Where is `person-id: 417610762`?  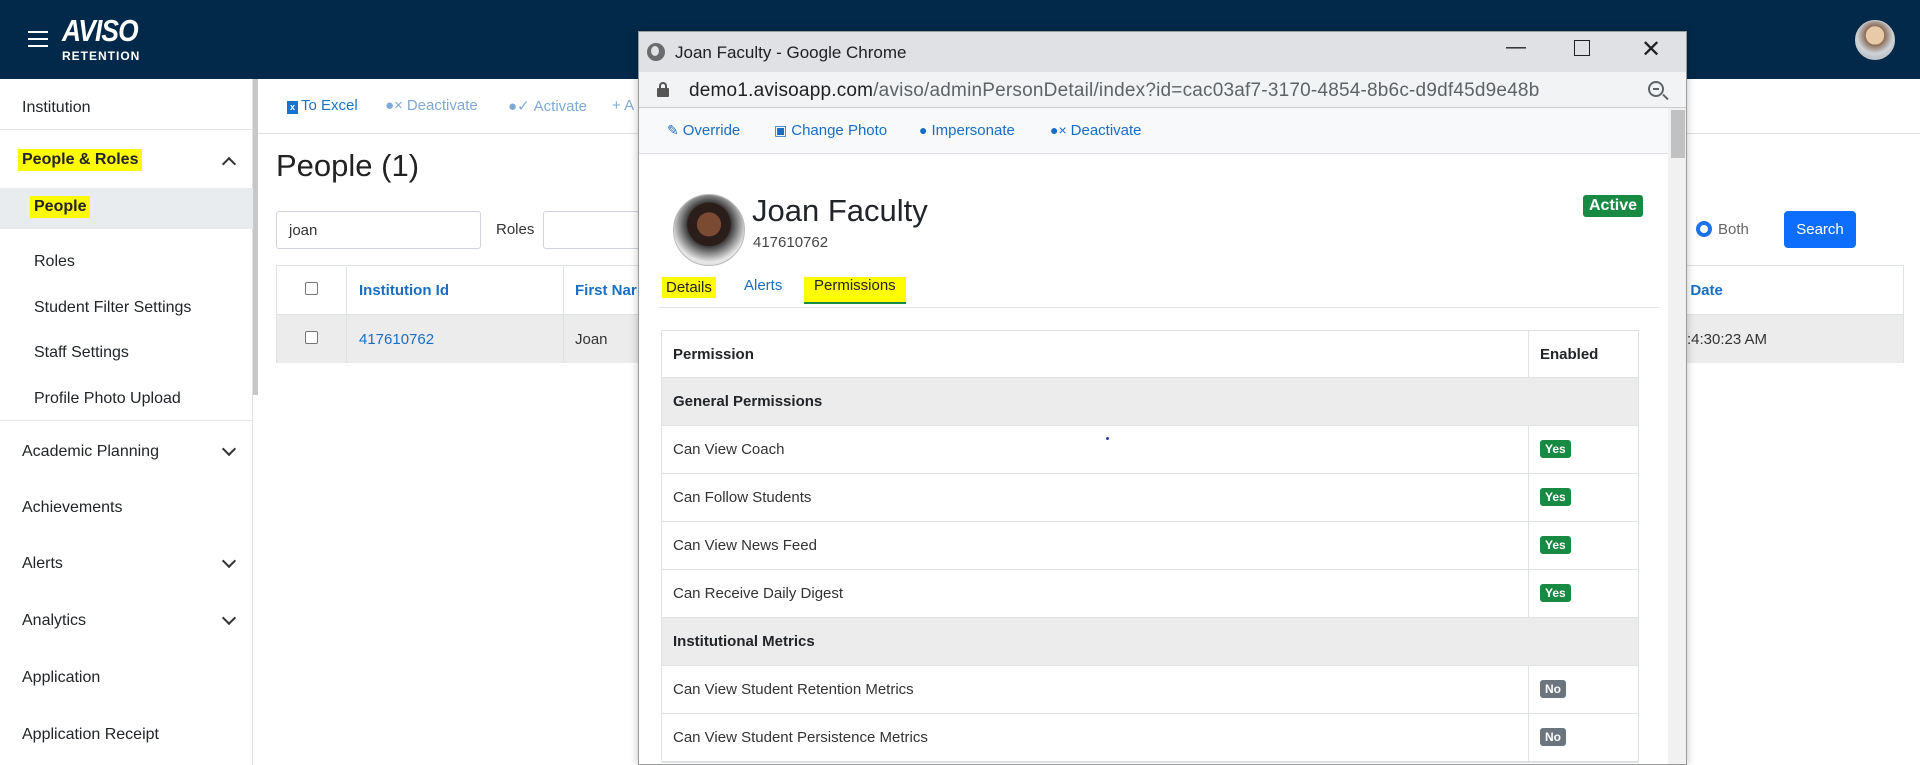 person-id: 417610762 is located at coordinates (791, 242).